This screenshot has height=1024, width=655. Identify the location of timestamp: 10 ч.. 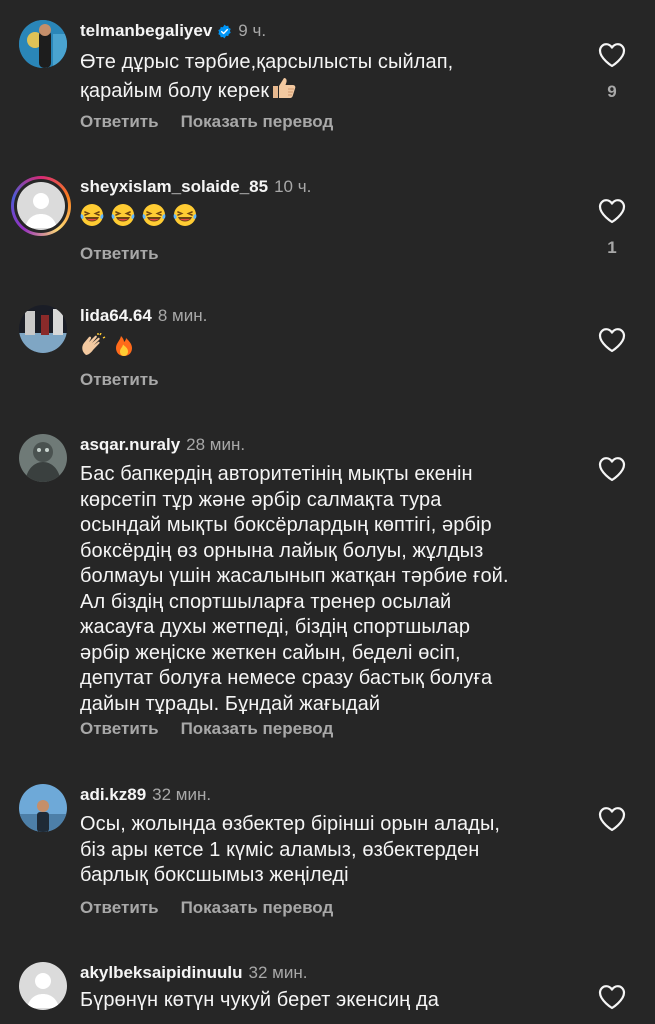
(293, 186).